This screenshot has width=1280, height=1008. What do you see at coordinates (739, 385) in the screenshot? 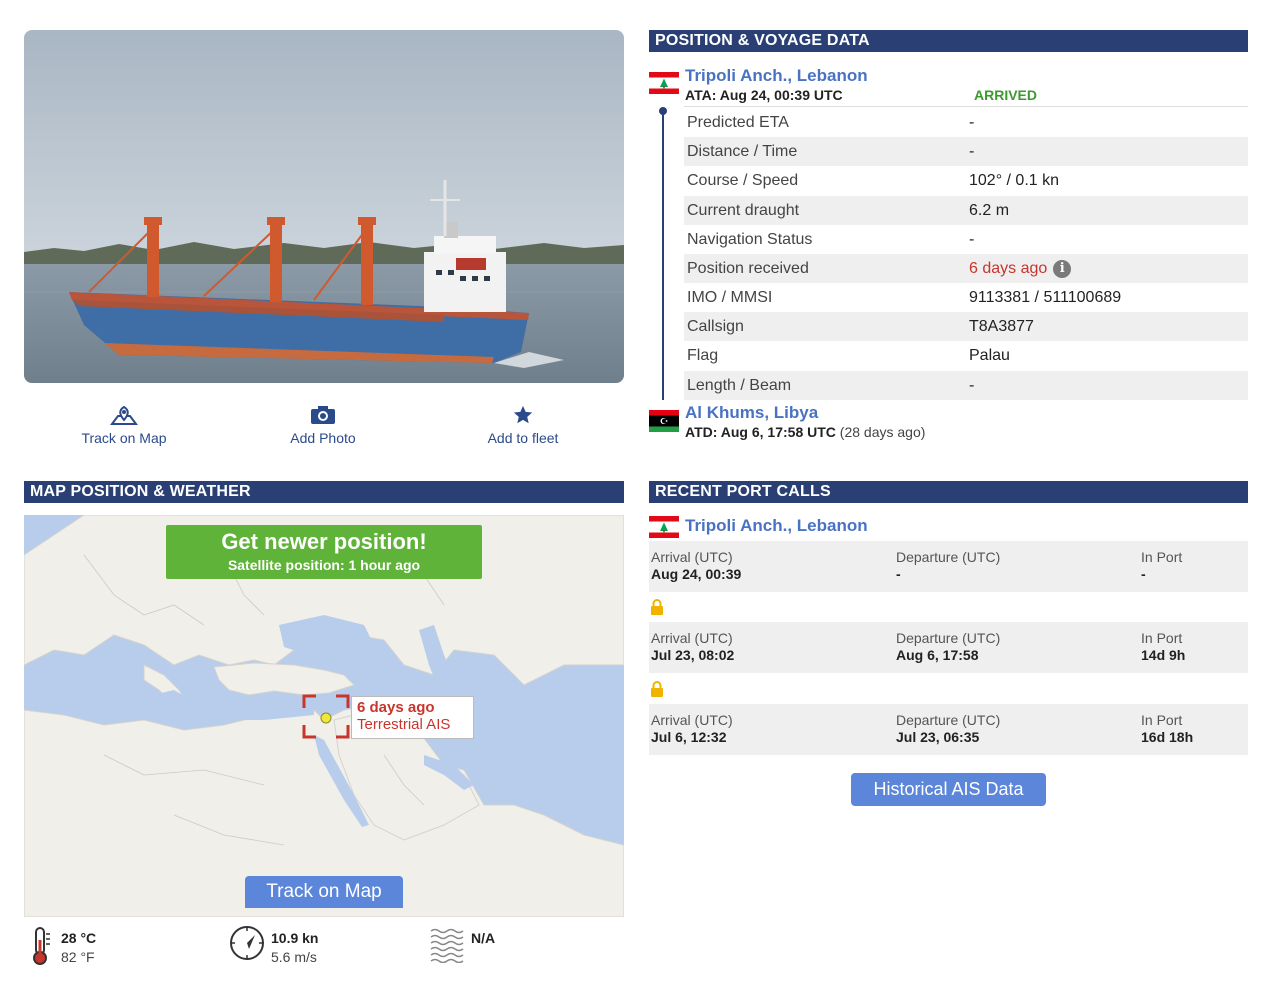
I see `row-label: Length / Beam` at bounding box center [739, 385].